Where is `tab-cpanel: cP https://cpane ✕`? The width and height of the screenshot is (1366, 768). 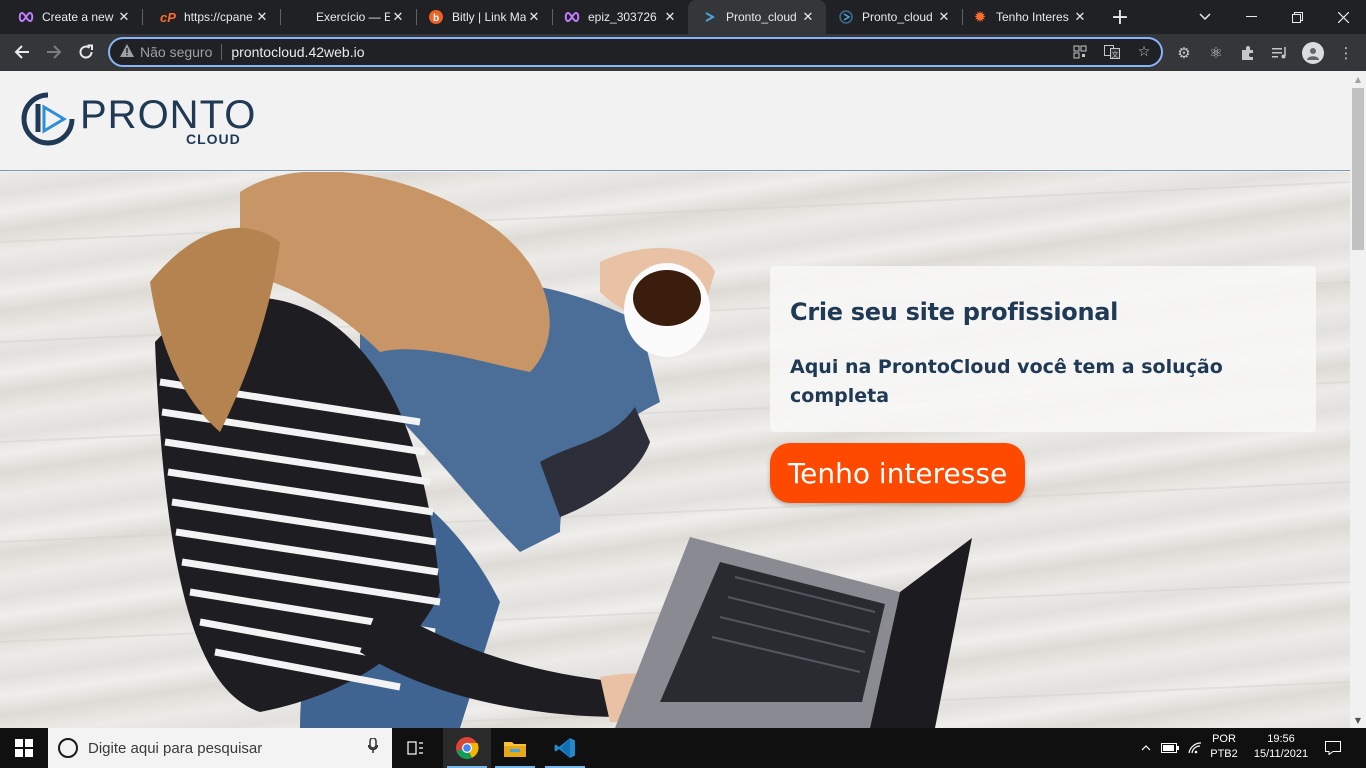 tab-cpanel: cP https://cpane ✕ is located at coordinates (211, 17).